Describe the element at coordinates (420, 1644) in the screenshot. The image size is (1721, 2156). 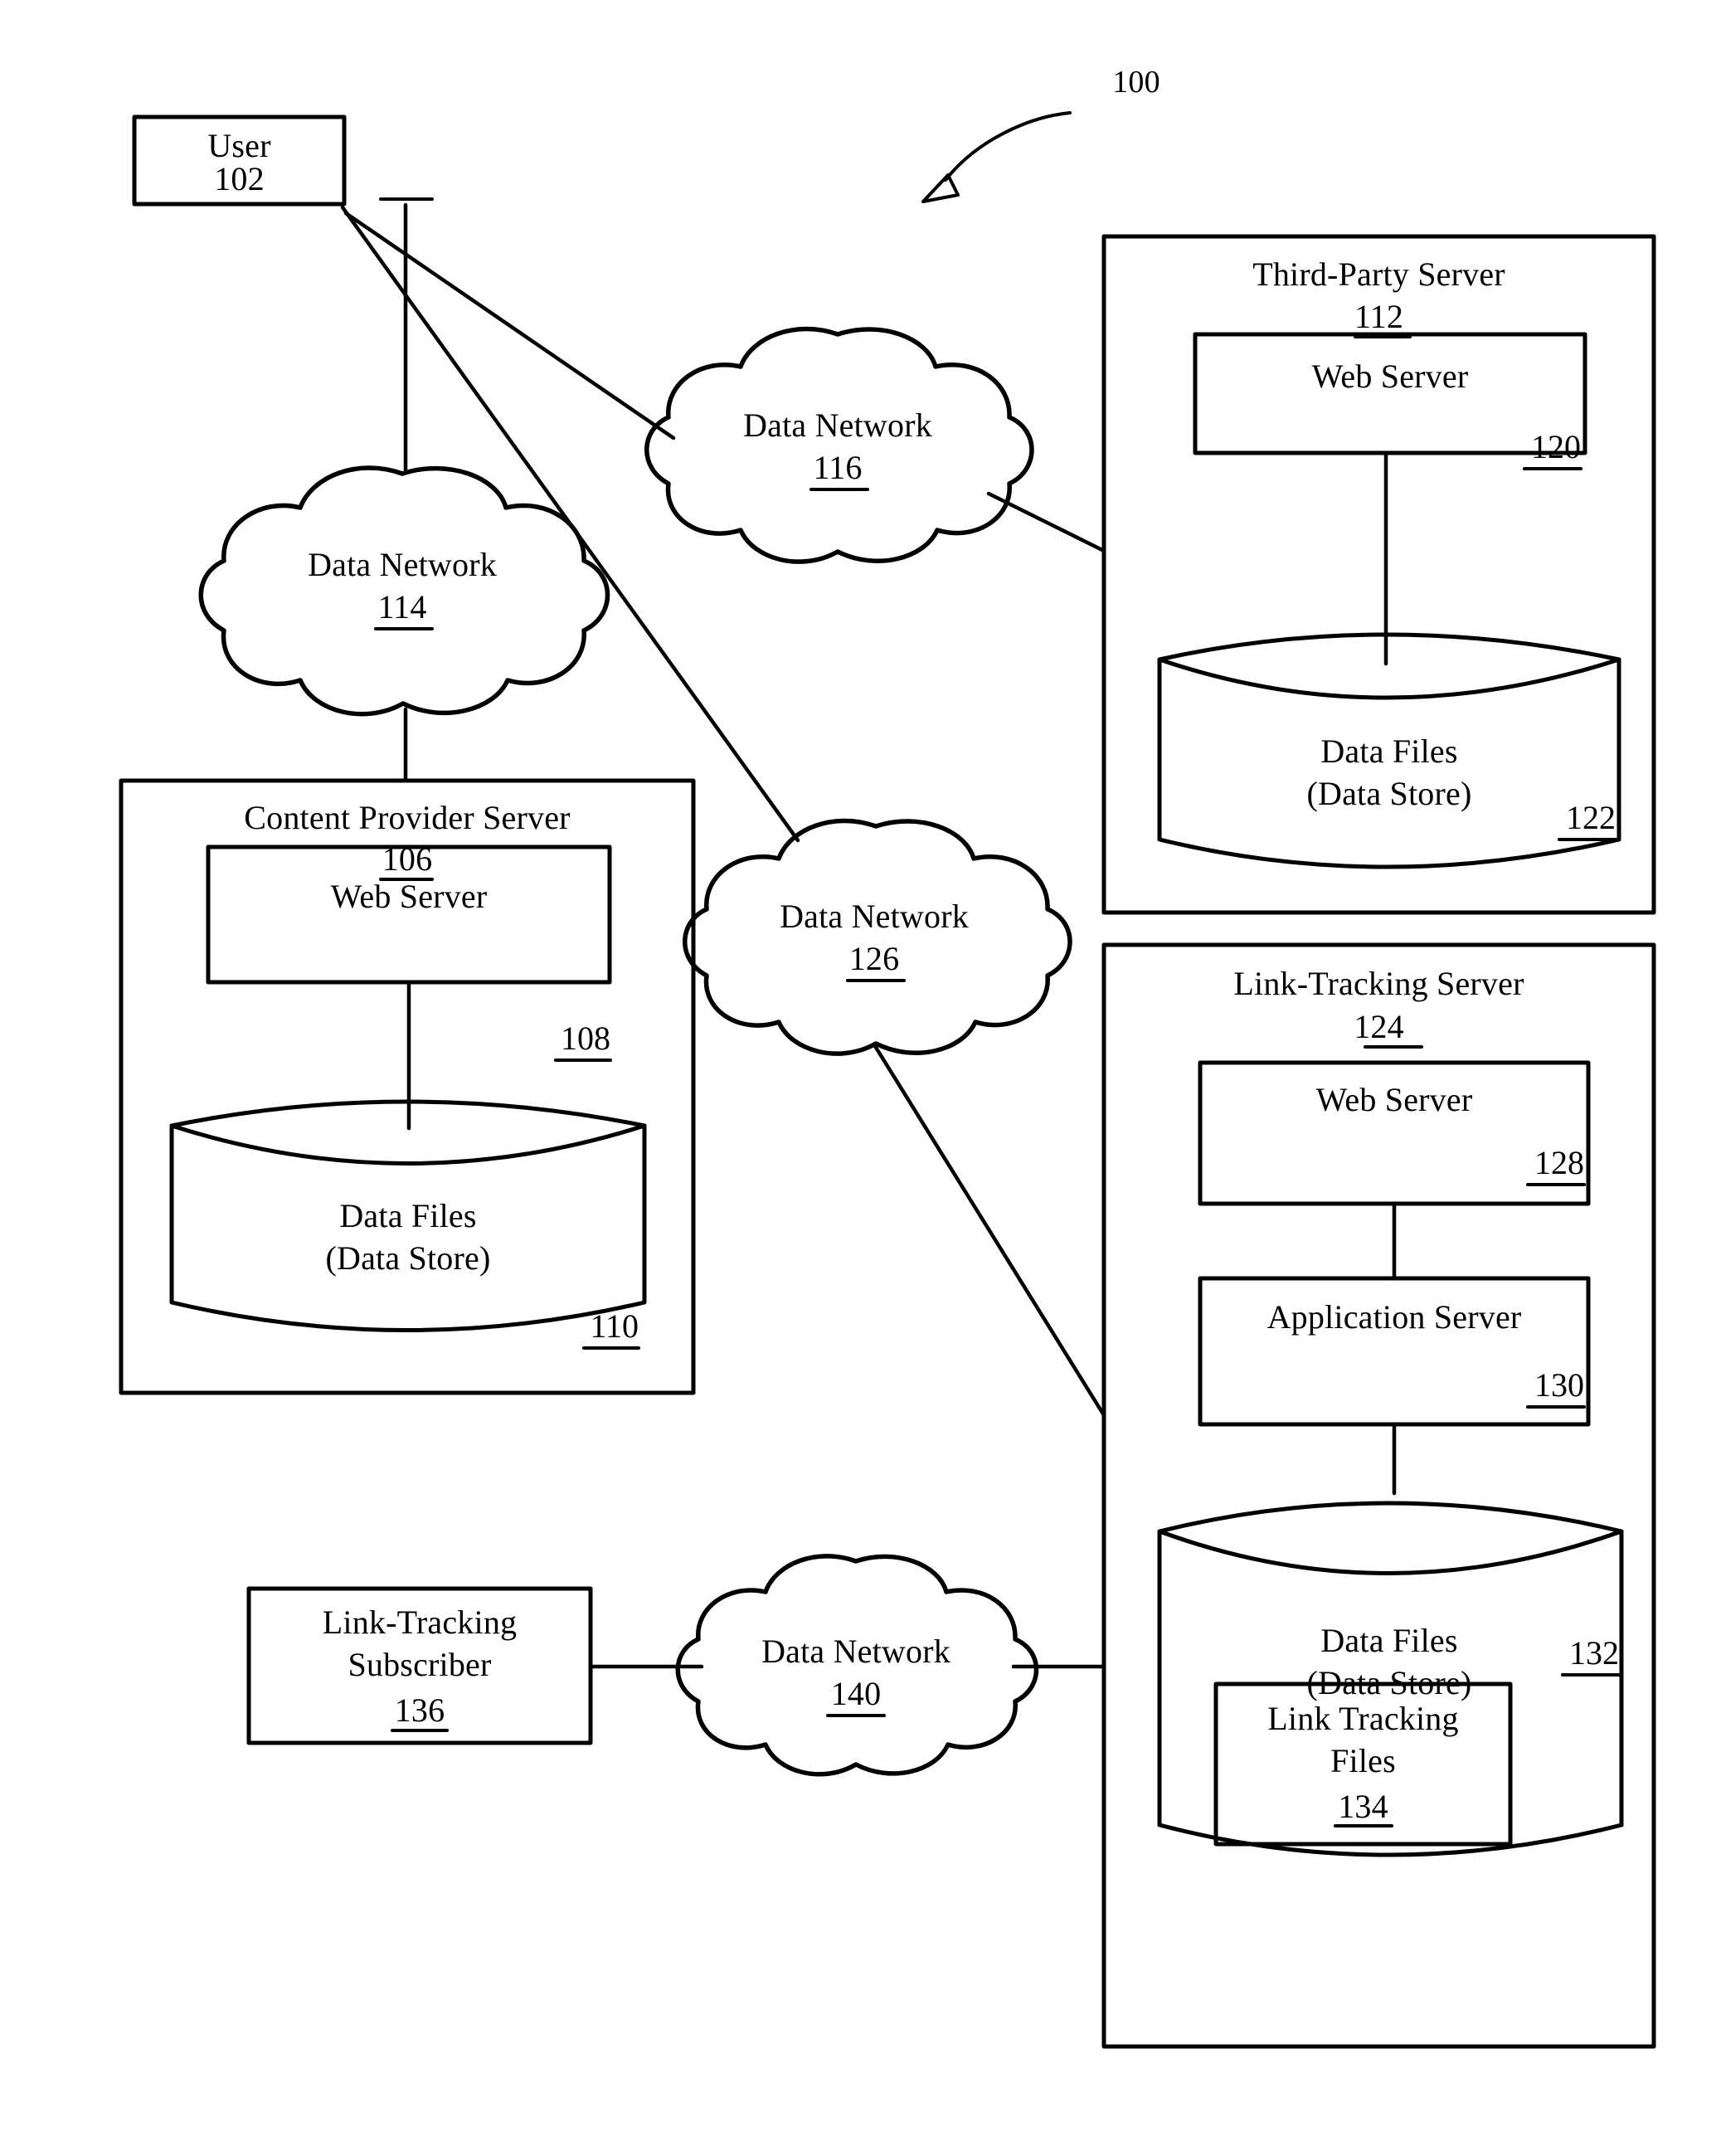
I see `link-tracking-subscriber-label: Link-Tracking Subscriber` at that location.